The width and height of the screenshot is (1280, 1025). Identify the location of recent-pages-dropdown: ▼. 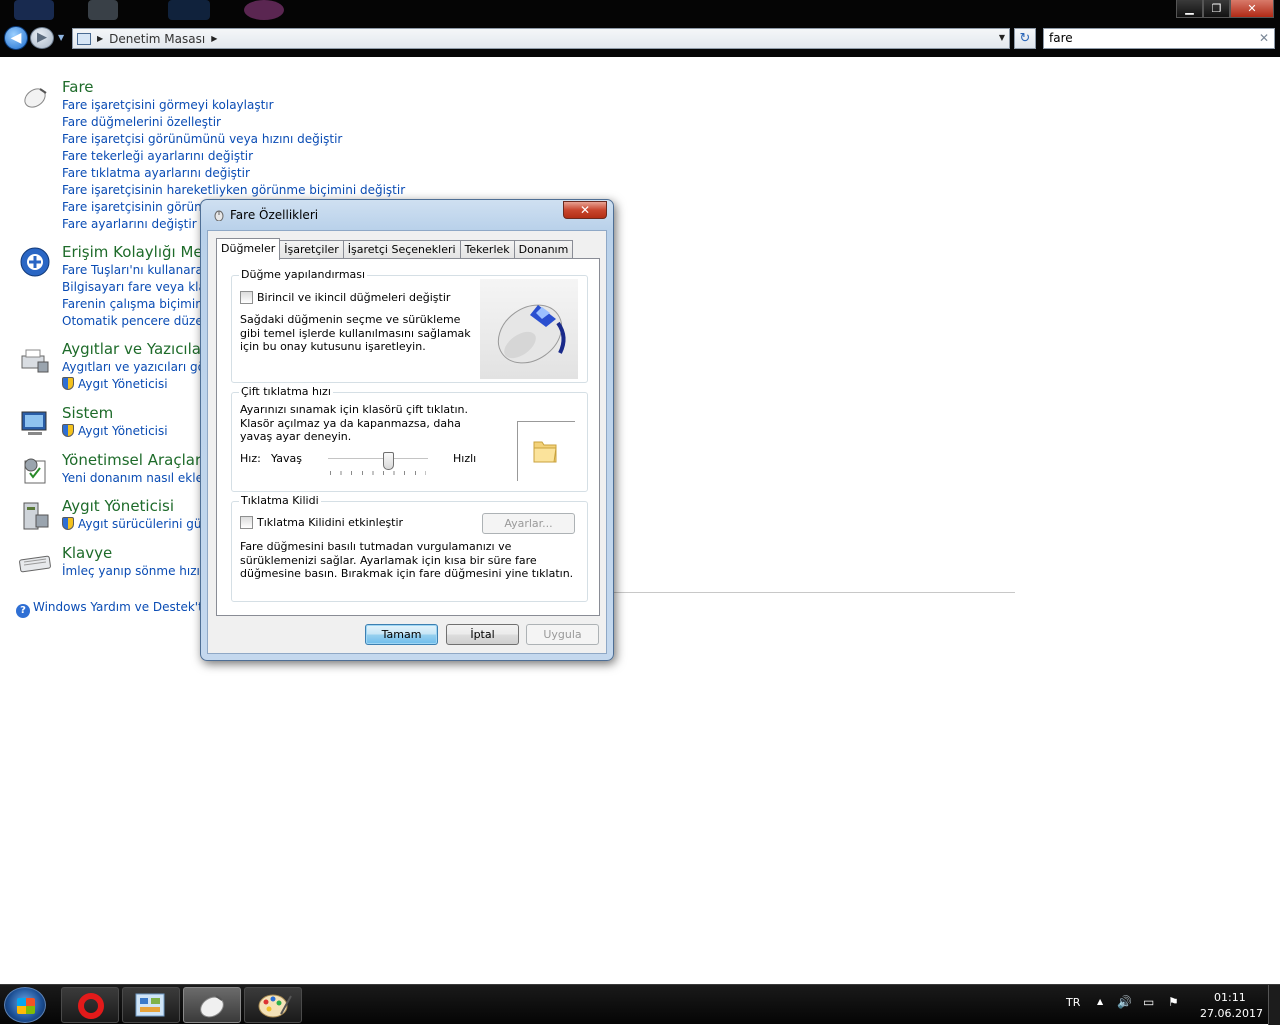
(61, 37).